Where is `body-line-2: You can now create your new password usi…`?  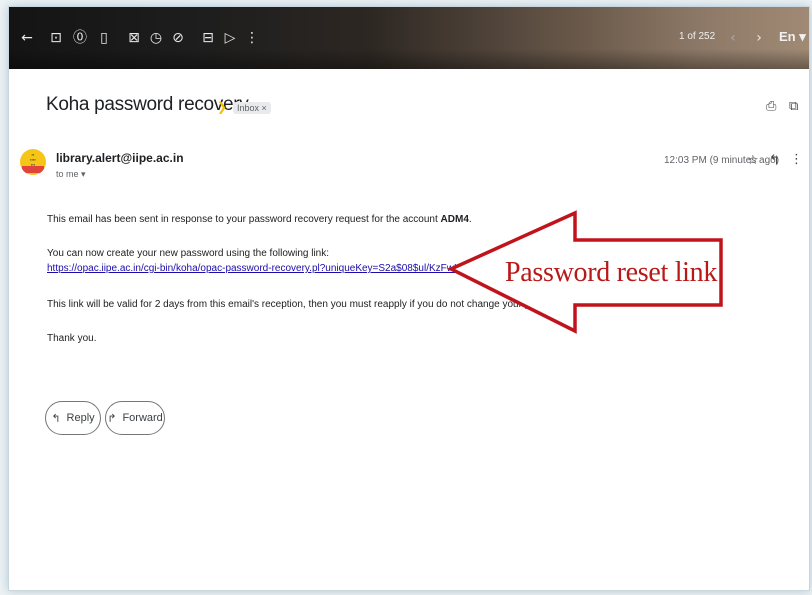
body-line-2: You can now create your new password usi… is located at coordinates (188, 253).